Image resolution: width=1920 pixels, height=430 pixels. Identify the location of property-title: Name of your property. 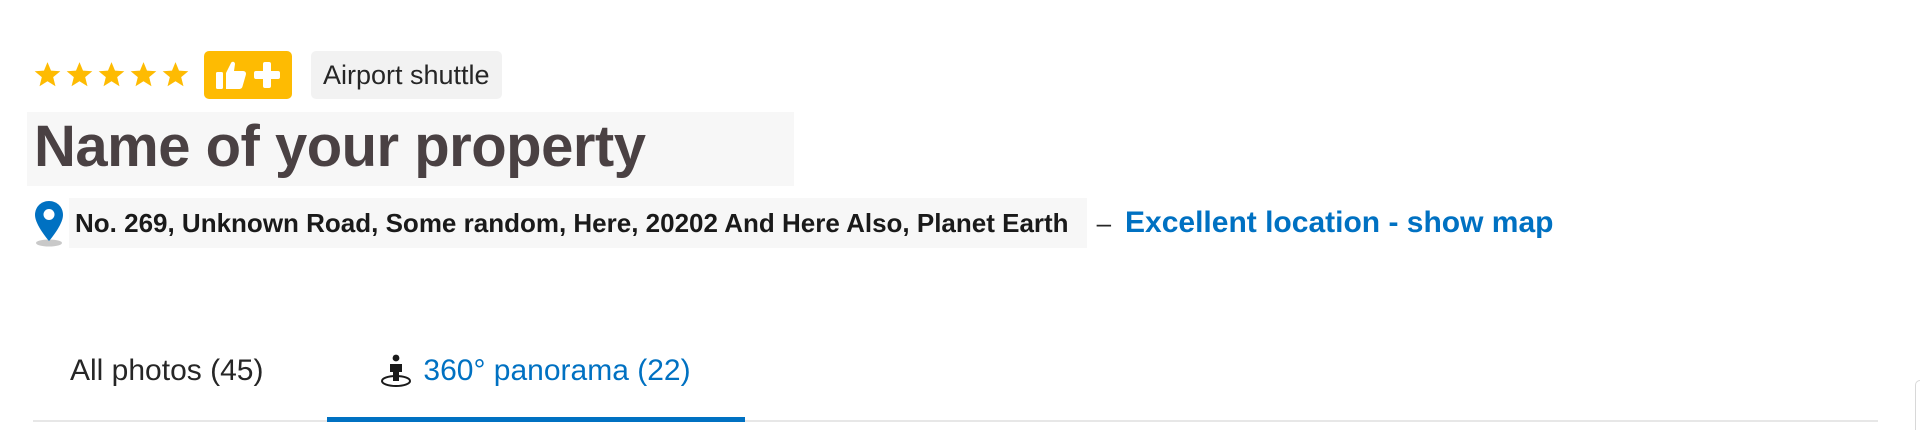
(340, 146).